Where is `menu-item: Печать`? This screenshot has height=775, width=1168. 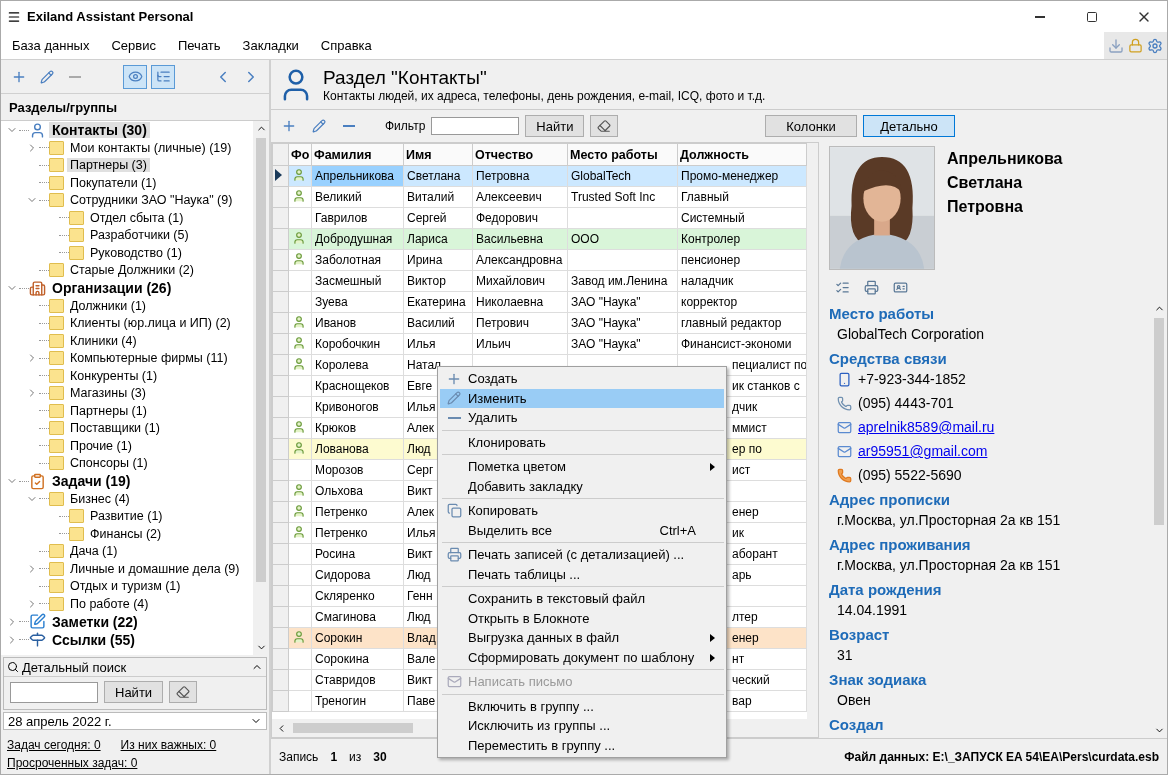
menu-item: Печать is located at coordinates (199, 45).